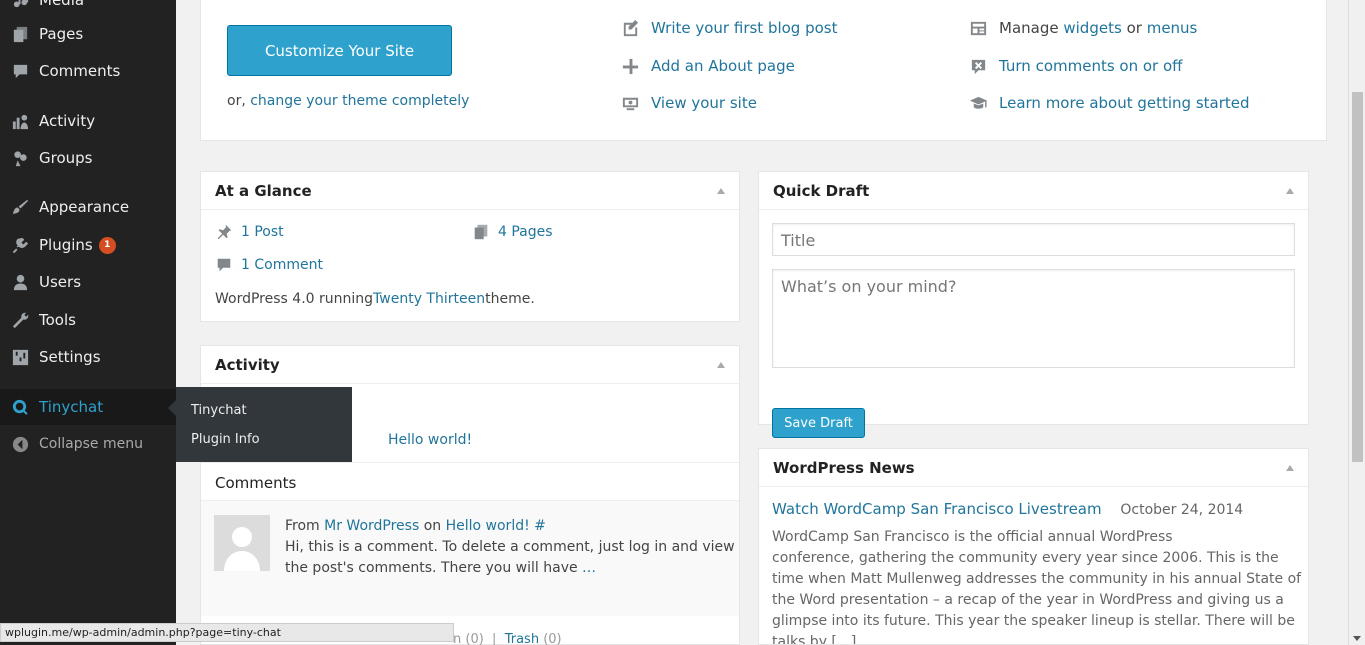  What do you see at coordinates (61, 34) in the screenshot?
I see `sidebar-item-label: Pages` at bounding box center [61, 34].